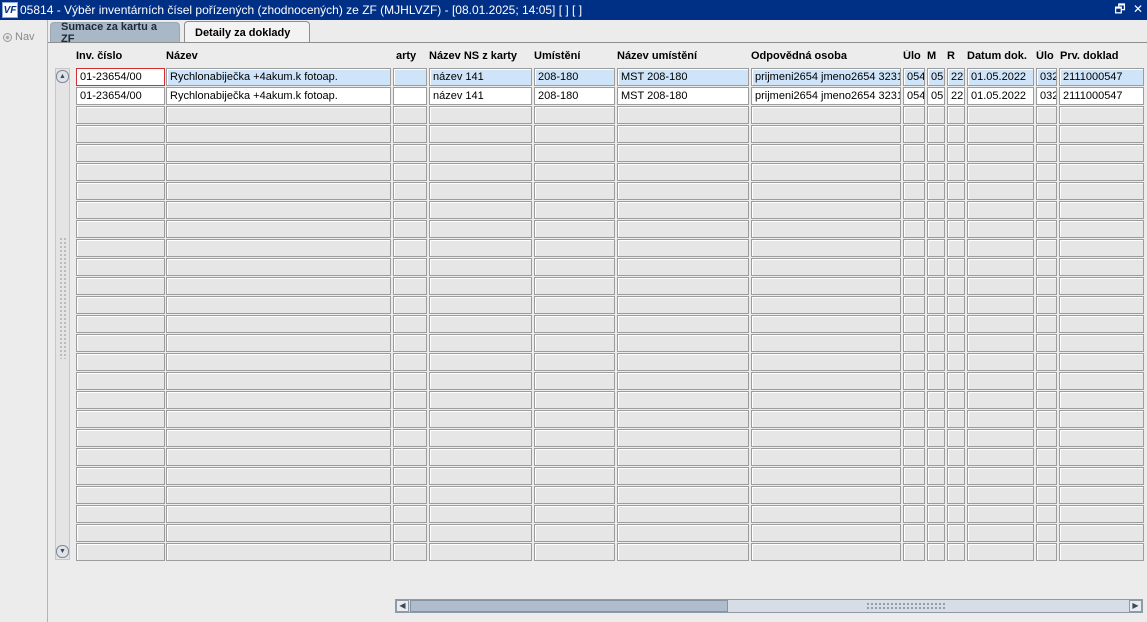 The height and width of the screenshot is (622, 1147). Describe the element at coordinates (574, 96) in the screenshot. I see `cell-umisteni: 208-180` at that location.